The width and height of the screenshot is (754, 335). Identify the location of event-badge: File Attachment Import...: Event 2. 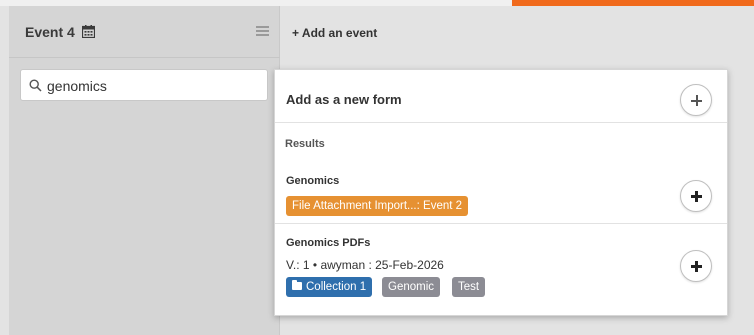
(377, 206).